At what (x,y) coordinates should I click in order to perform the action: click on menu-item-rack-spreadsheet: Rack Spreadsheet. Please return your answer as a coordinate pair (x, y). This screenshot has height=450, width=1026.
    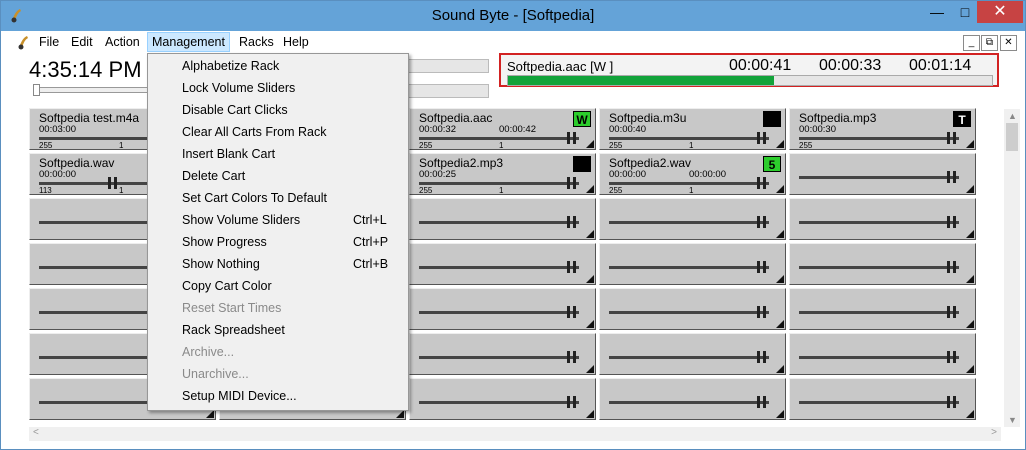
    Looking at the image, I should click on (278, 330).